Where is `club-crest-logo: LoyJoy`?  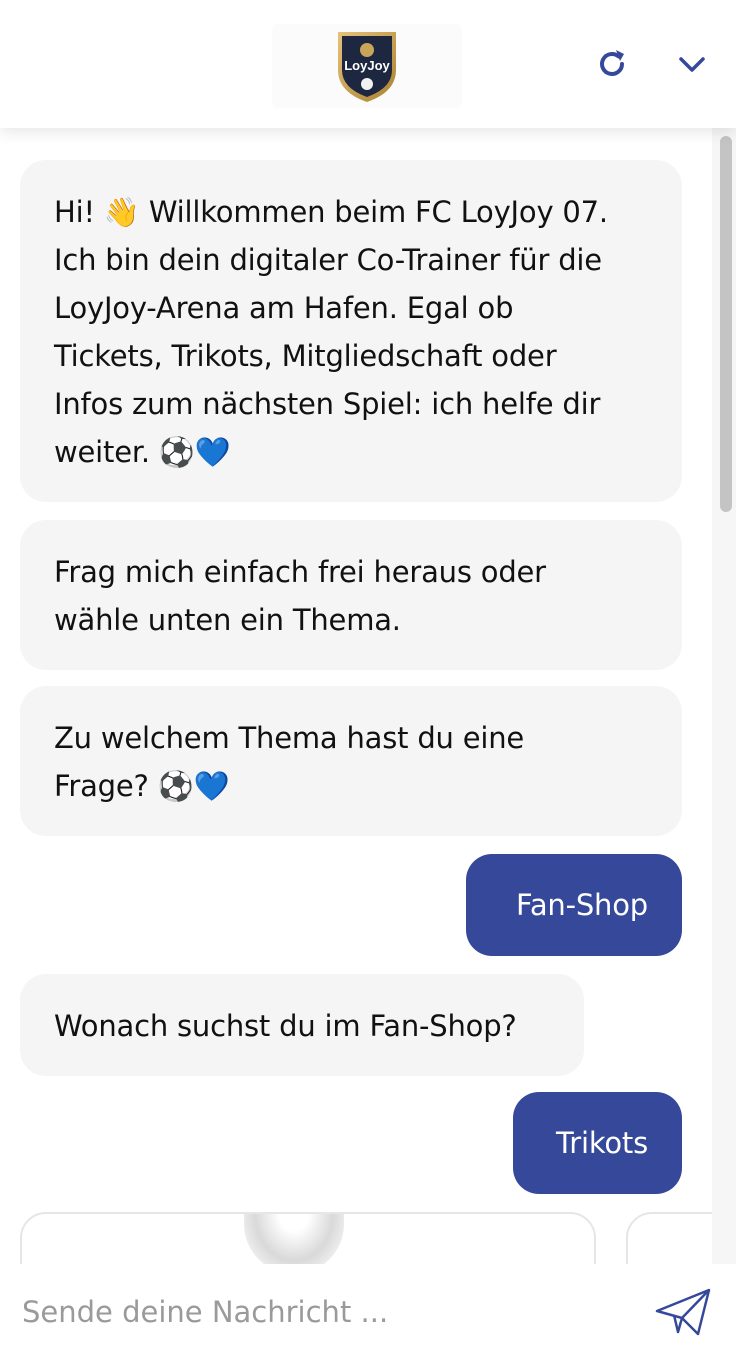
club-crest-logo: LoyJoy is located at coordinates (367, 67).